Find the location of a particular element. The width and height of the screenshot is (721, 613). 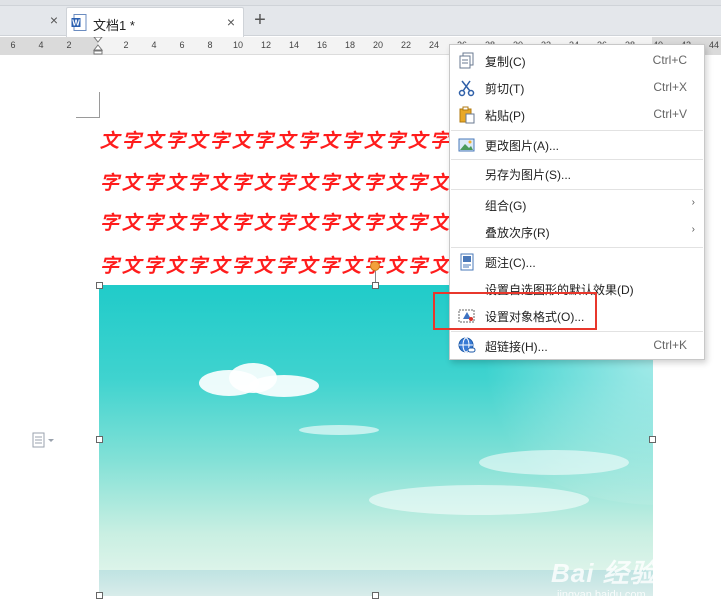

ruler-tick-label: 44 is located at coordinates (713, 45).